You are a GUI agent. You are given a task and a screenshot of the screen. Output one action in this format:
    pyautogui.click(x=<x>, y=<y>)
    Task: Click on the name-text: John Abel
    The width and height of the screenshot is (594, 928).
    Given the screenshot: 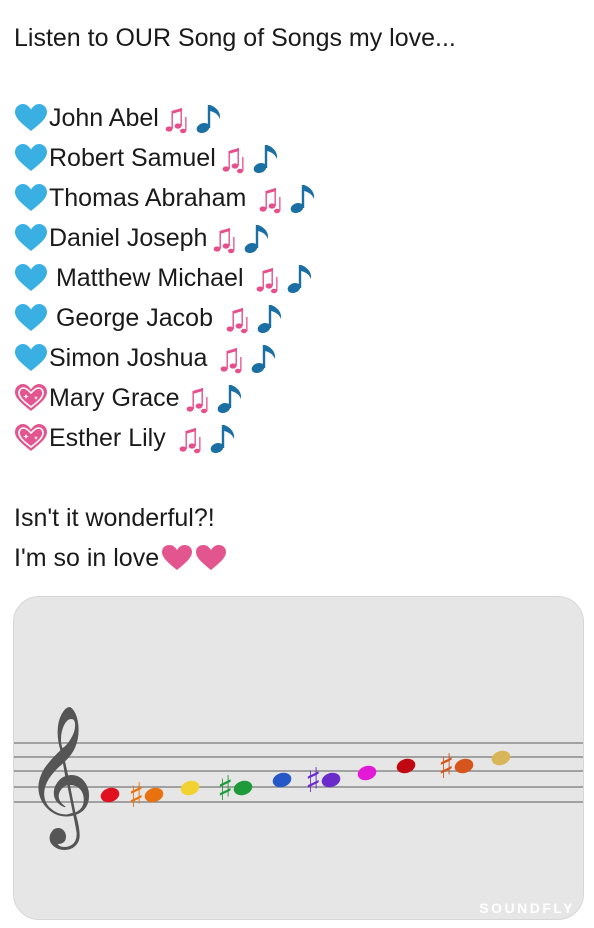 What is the action you would take?
    pyautogui.click(x=104, y=118)
    